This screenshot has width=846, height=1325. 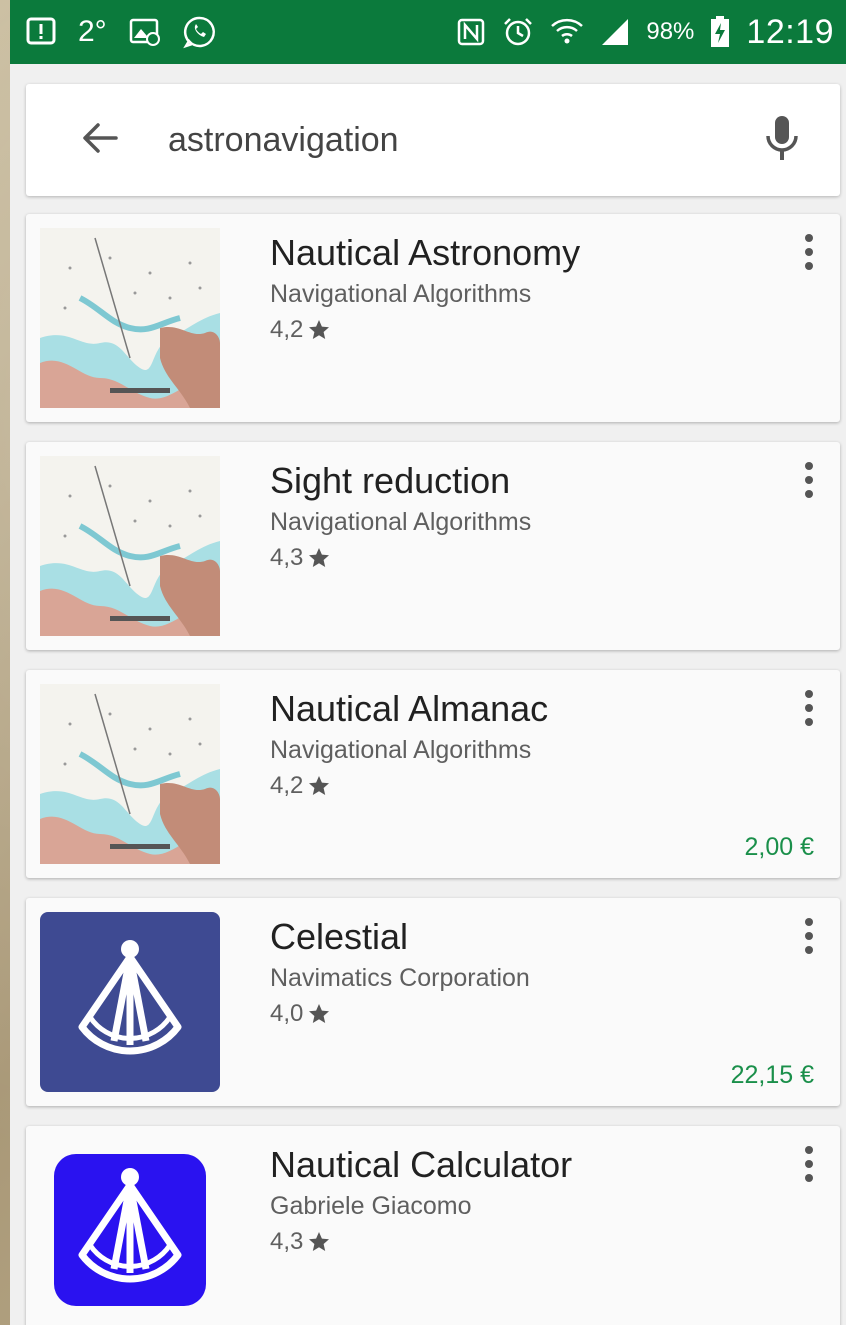 I want to click on app-title: Nautical Astronomy, so click(x=425, y=252).